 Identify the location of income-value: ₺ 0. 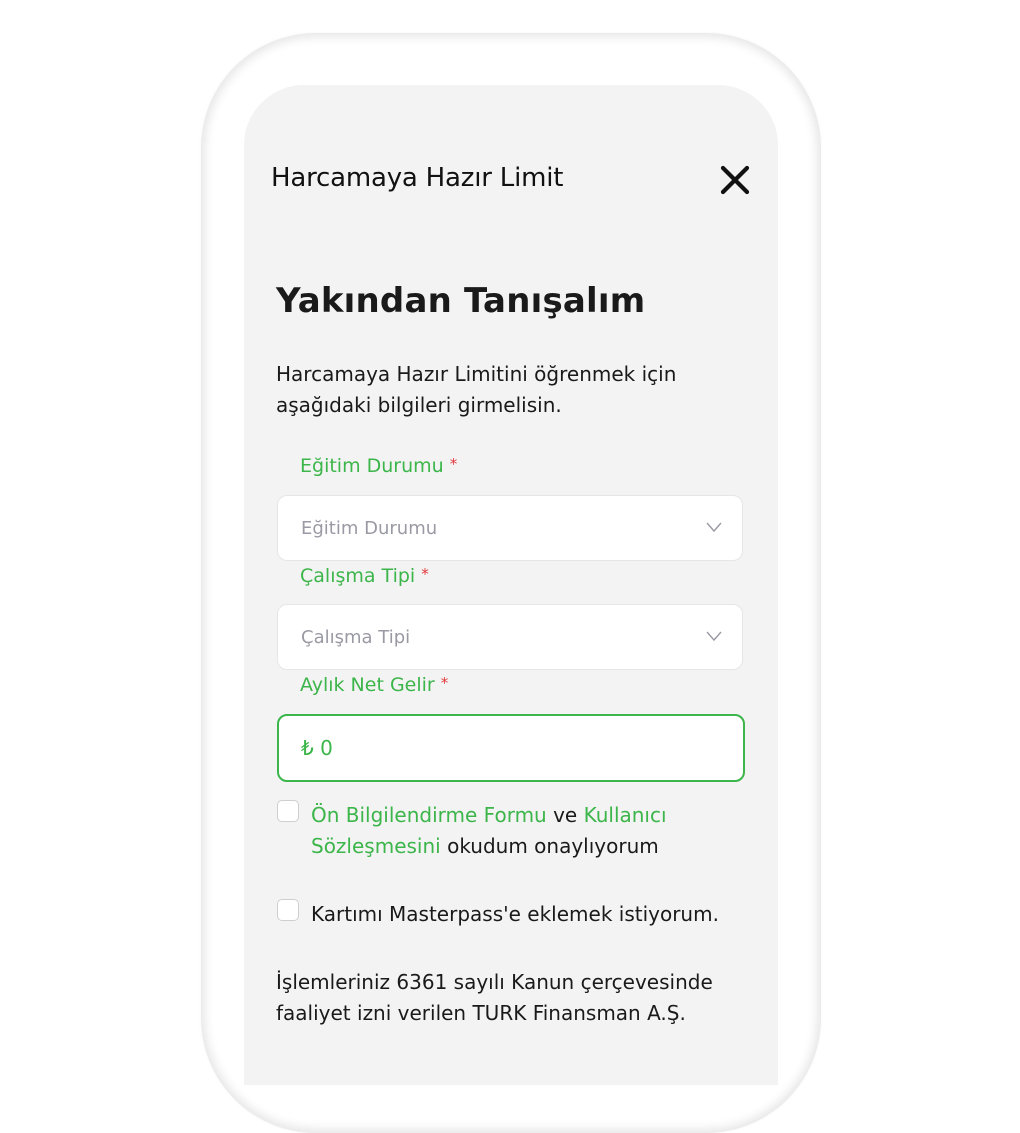
(317, 748).